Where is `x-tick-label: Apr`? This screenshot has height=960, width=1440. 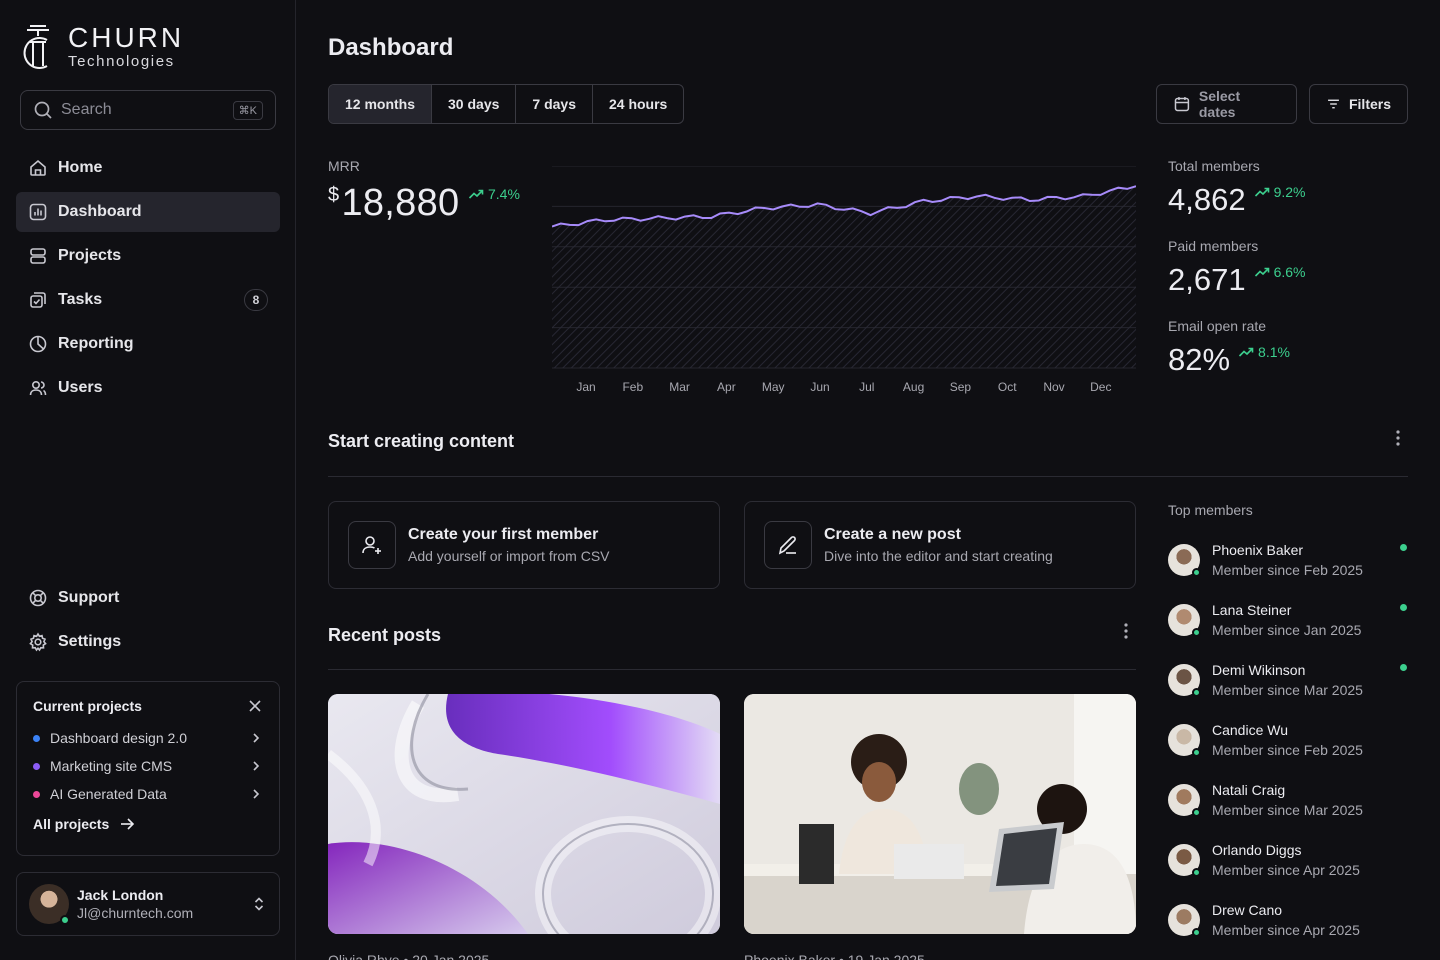 x-tick-label: Apr is located at coordinates (726, 387).